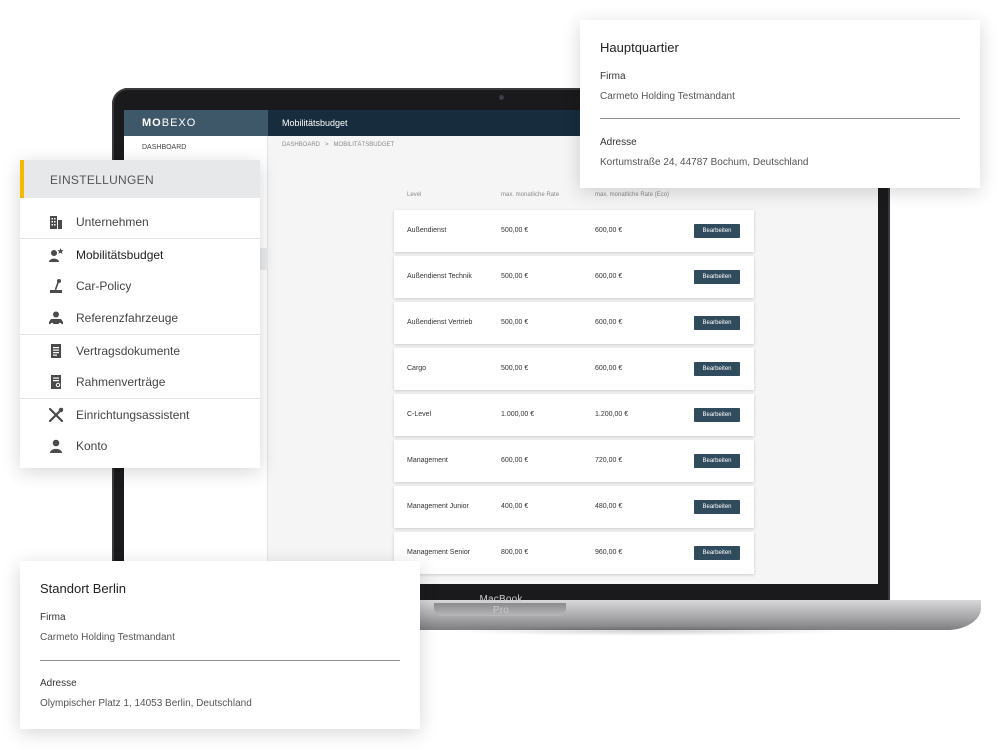 This screenshot has height=750, width=1000. I want to click on contract-icon, so click(56, 382).